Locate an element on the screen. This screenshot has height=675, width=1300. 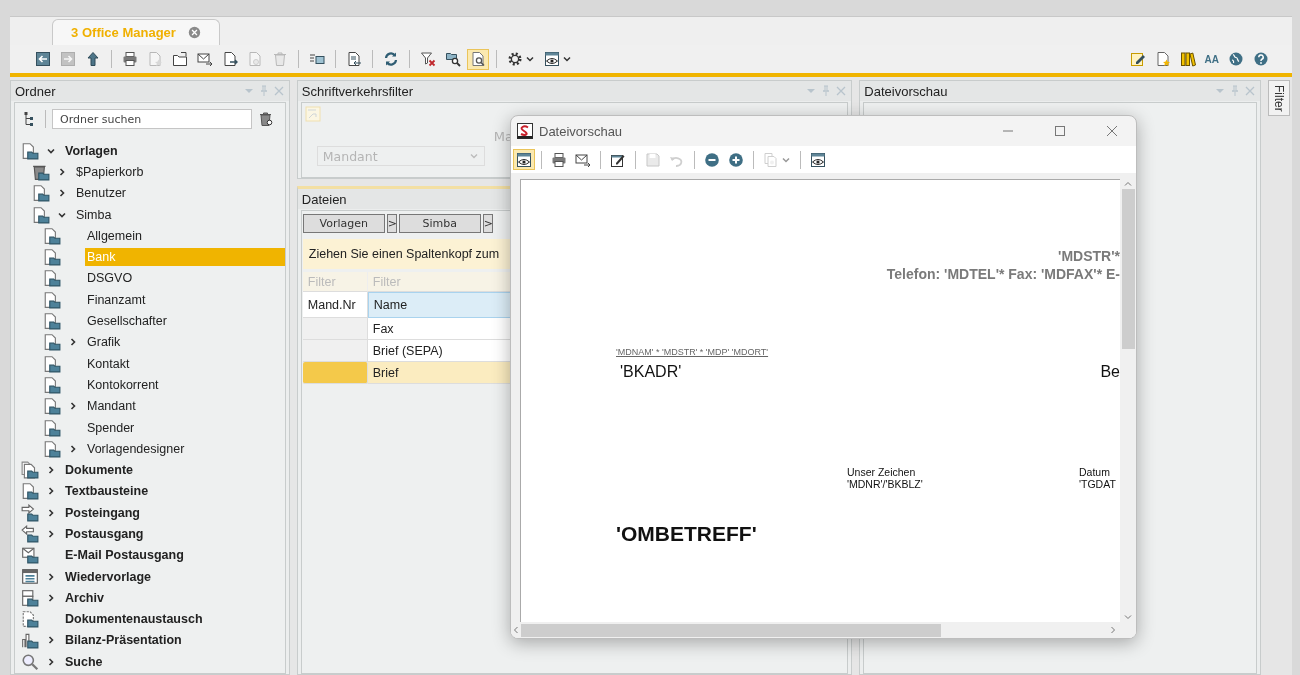
reference-label: Unser Zeichen is located at coordinates (881, 472).